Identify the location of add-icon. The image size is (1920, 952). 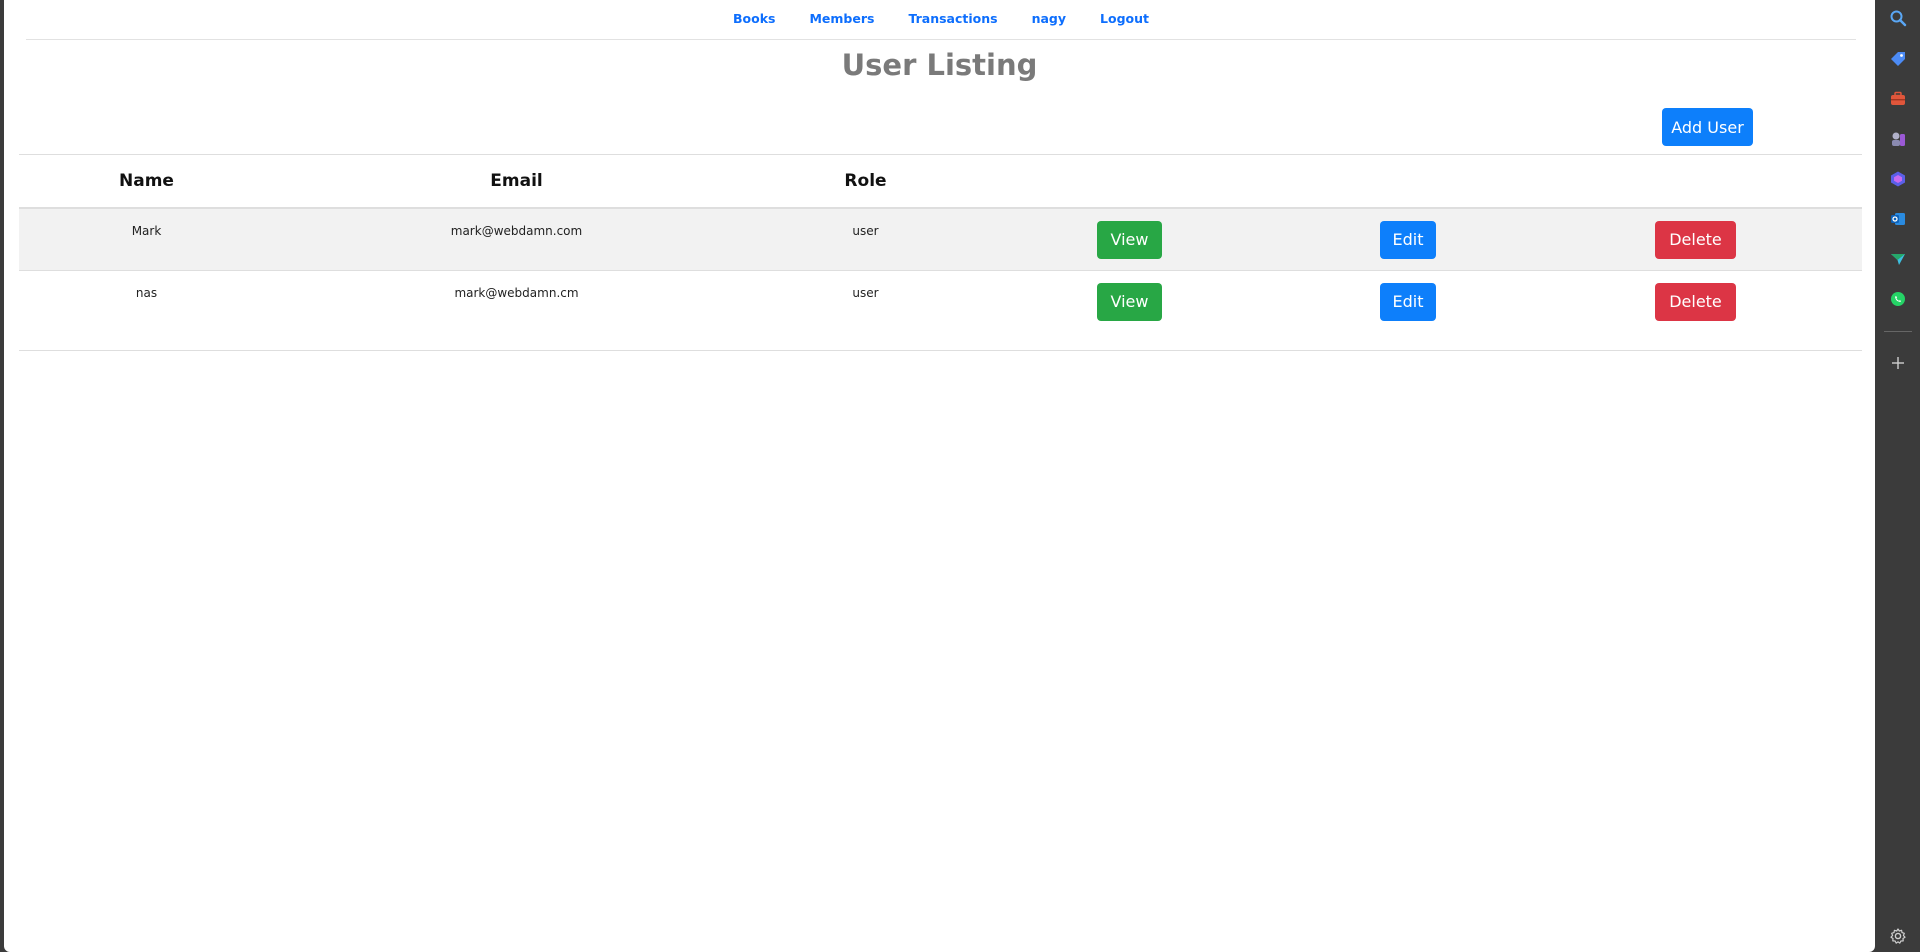
(1898, 363).